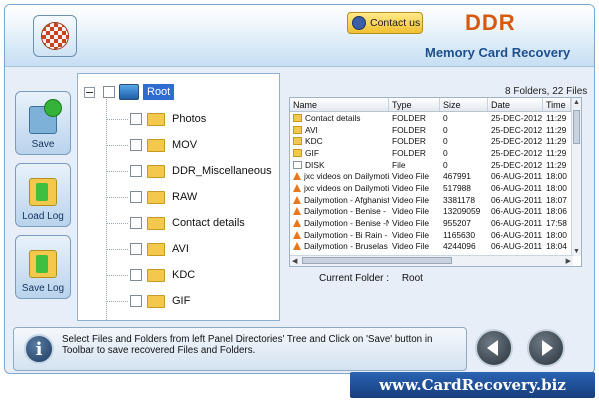  Describe the element at coordinates (43, 195) in the screenshot. I see `load-log-button: Load Log` at that location.